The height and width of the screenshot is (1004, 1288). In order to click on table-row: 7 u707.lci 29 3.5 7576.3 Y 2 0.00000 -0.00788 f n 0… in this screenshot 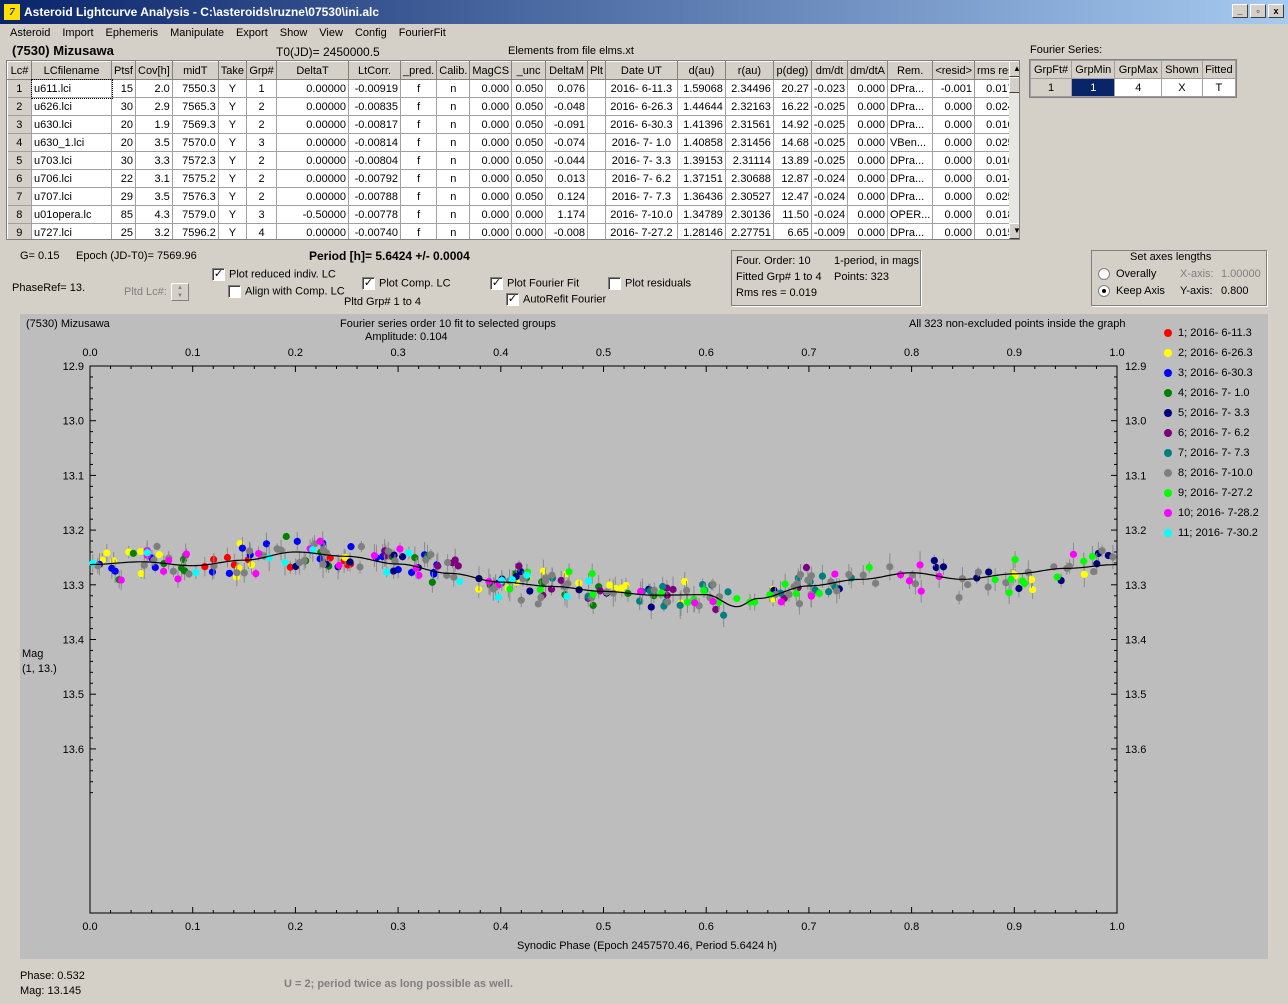, I will do `click(512, 196)`.